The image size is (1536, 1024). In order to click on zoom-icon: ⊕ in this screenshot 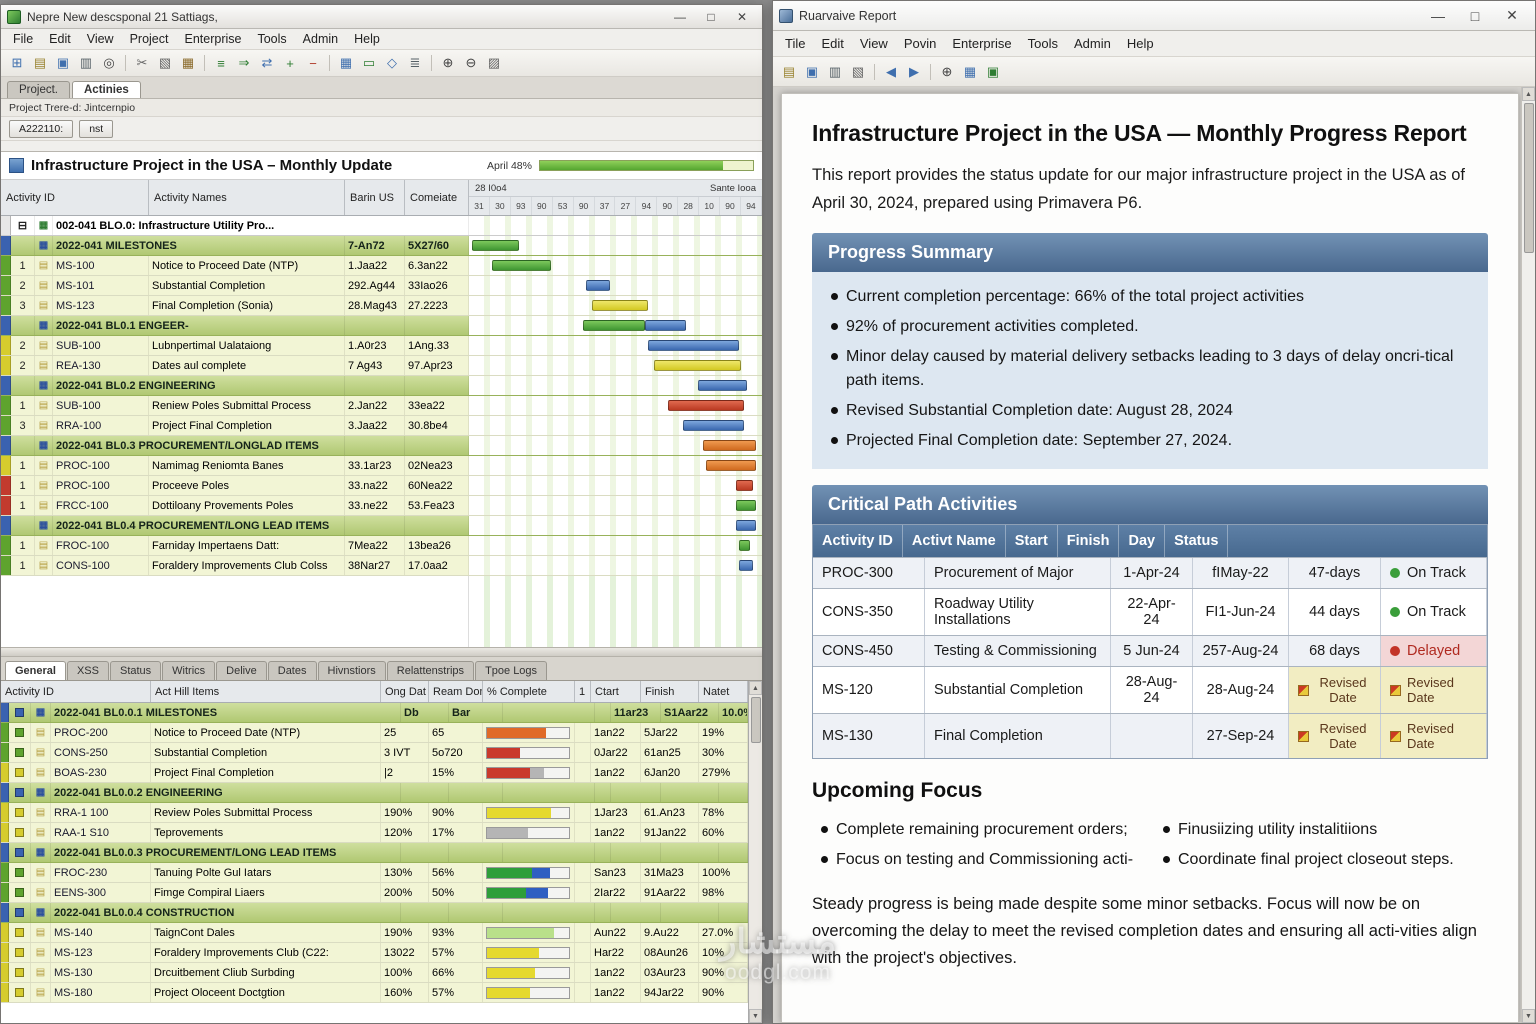, I will do `click(947, 72)`.